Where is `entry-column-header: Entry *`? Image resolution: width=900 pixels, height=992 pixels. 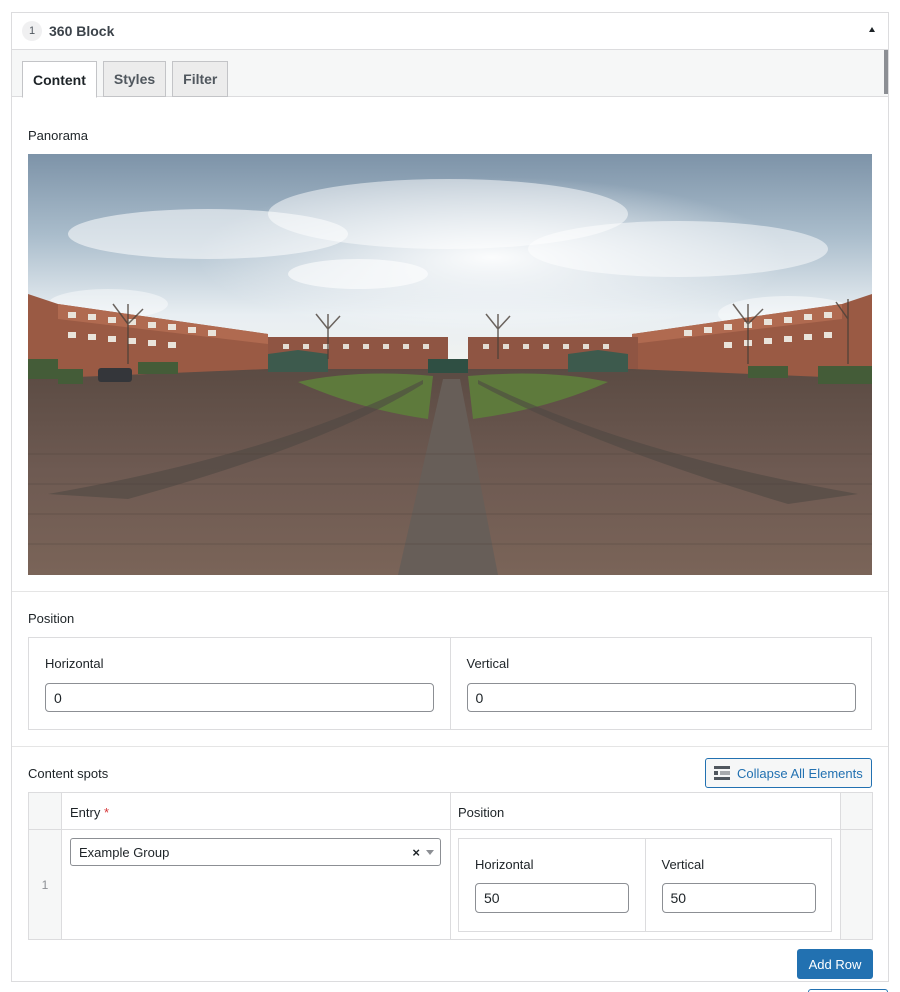
entry-column-header: Entry * is located at coordinates (90, 812).